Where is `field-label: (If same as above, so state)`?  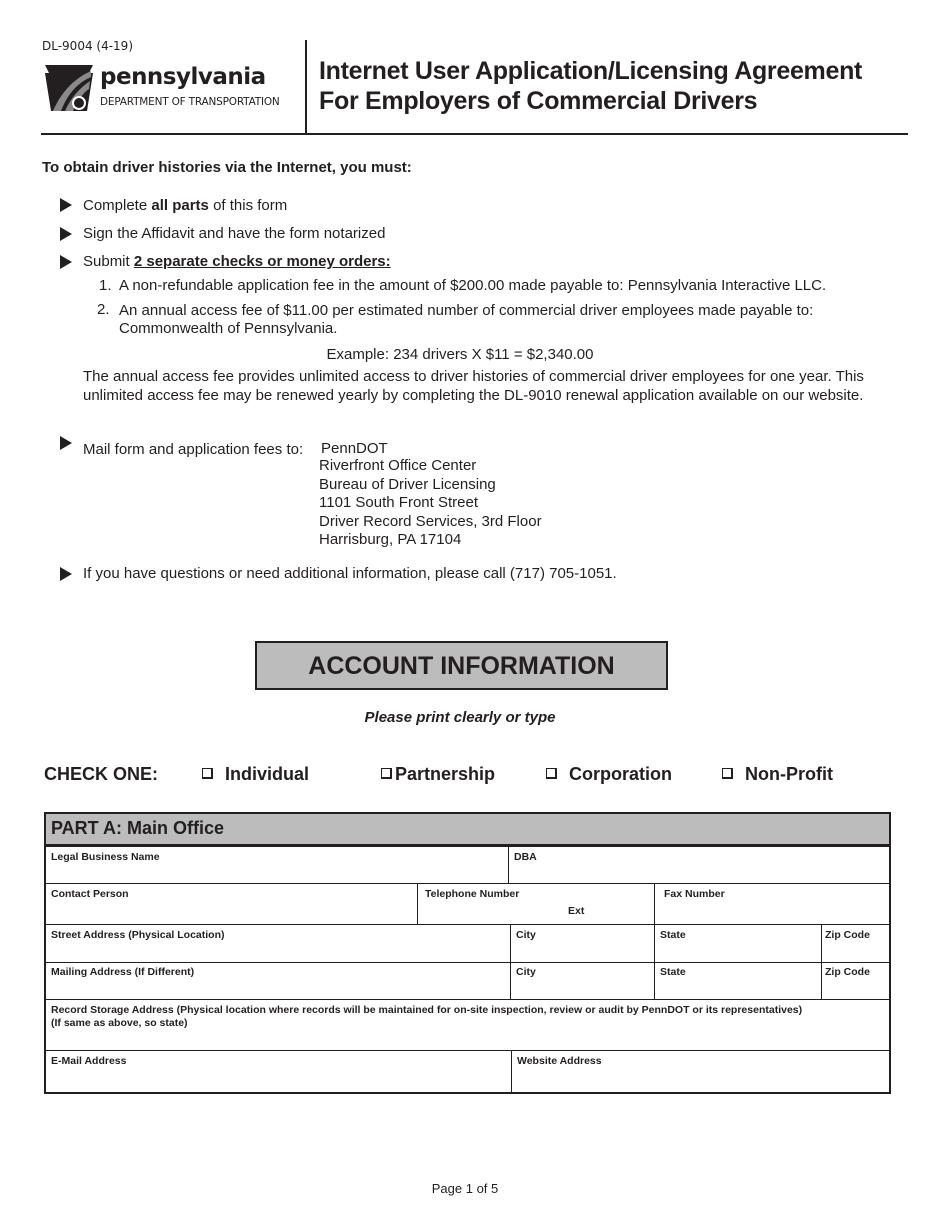
field-label: (If same as above, so state) is located at coordinates (119, 1023).